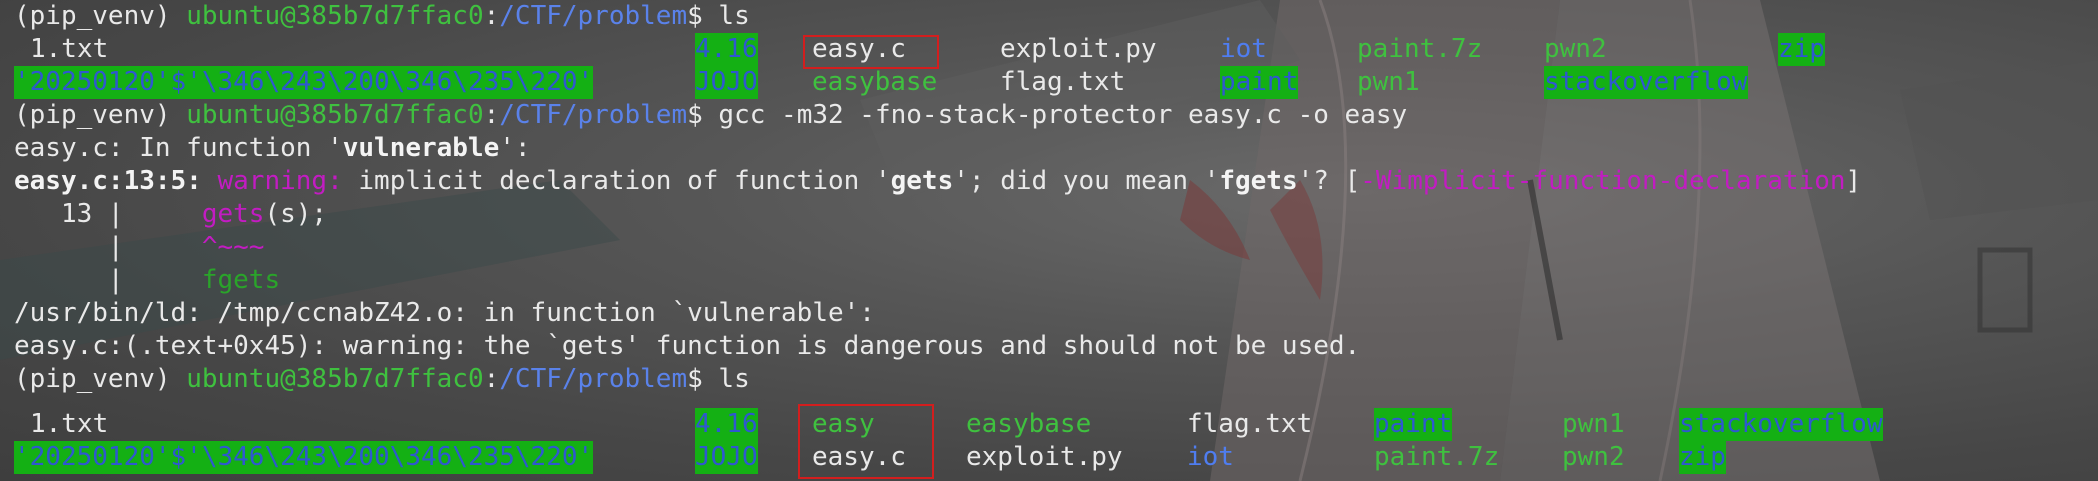 This screenshot has height=481, width=2098. What do you see at coordinates (296, 214) in the screenshot?
I see `source-text: (s);` at bounding box center [296, 214].